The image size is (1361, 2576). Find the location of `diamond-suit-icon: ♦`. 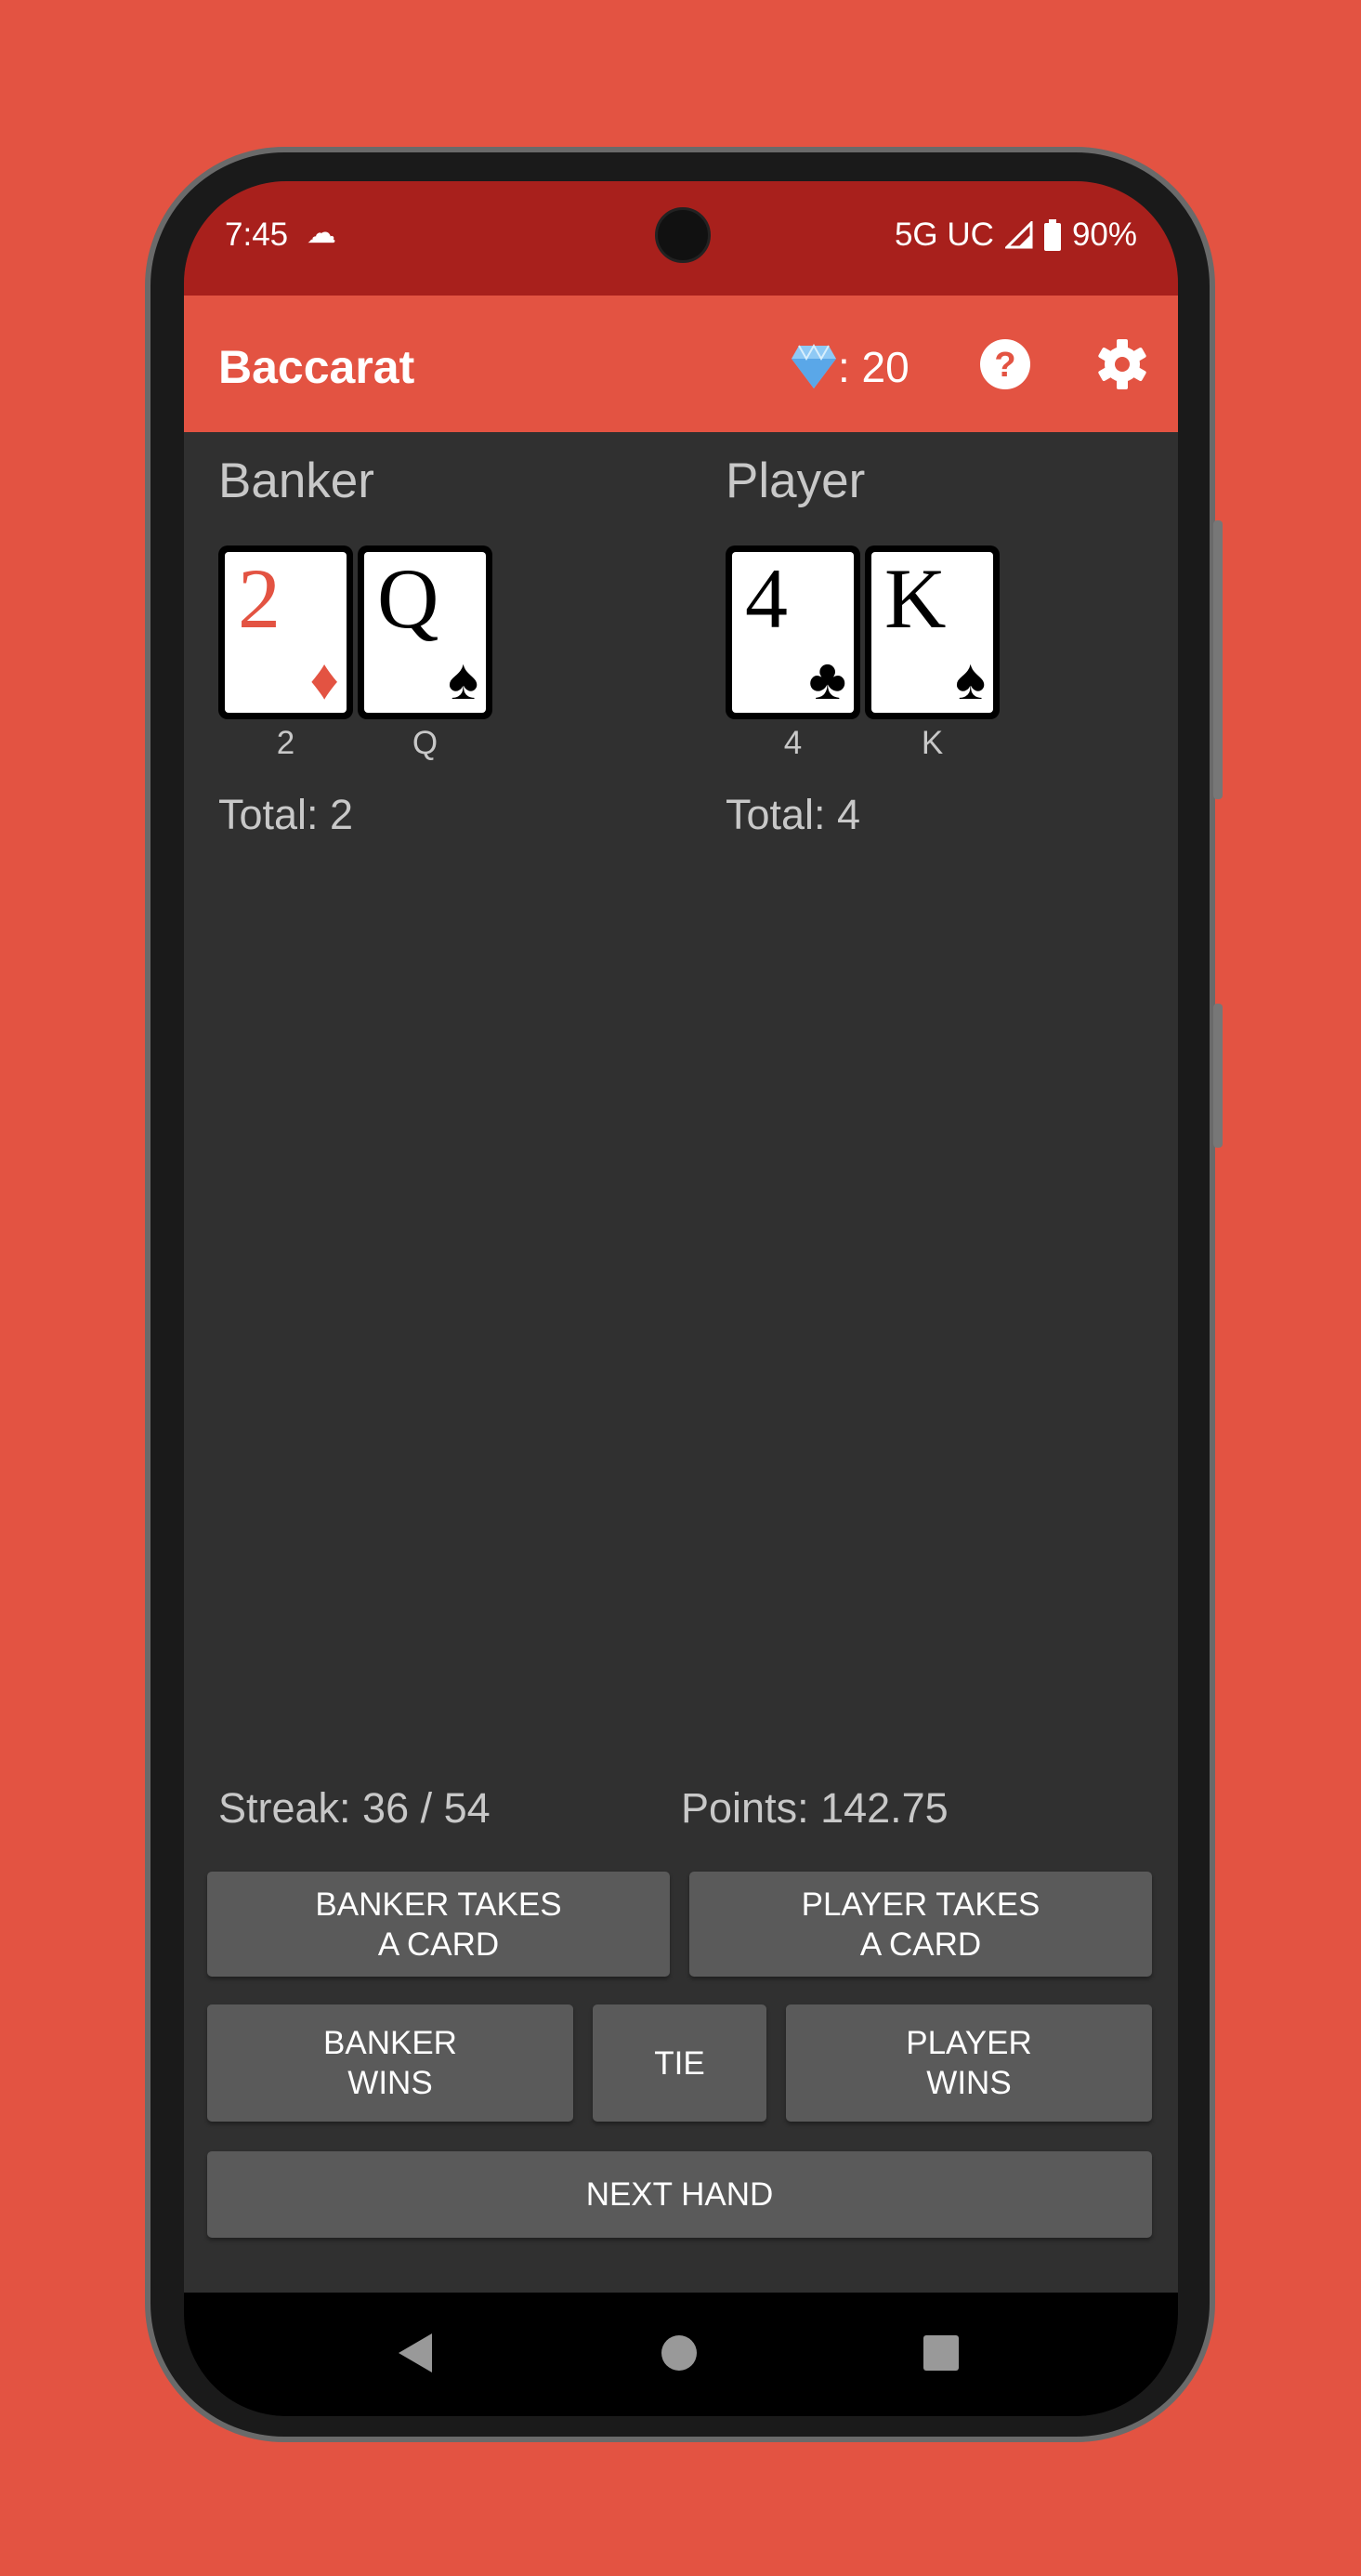

diamond-suit-icon: ♦ is located at coordinates (324, 680).